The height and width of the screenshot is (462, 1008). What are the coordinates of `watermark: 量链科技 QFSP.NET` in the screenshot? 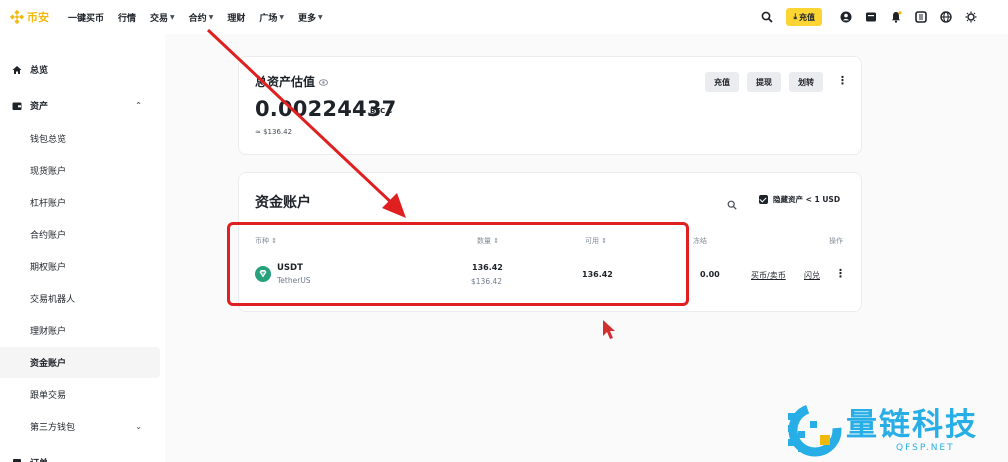 It's located at (896, 429).